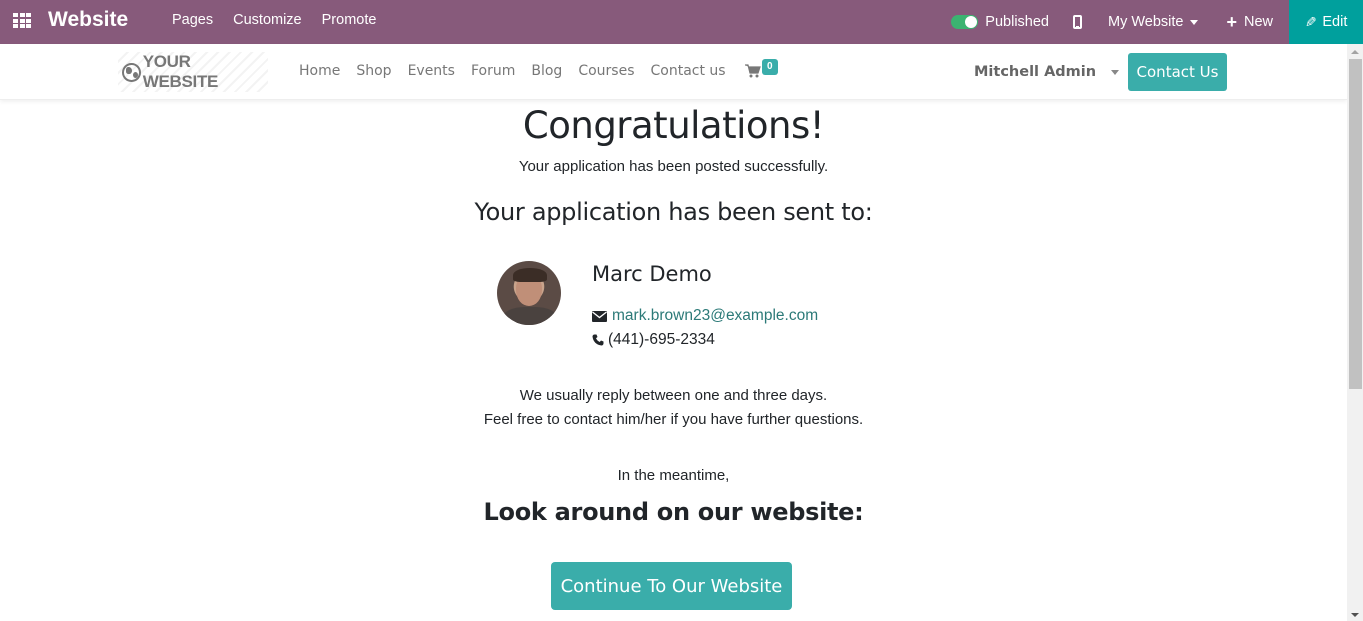  I want to click on plus-icon: +, so click(1231, 22).